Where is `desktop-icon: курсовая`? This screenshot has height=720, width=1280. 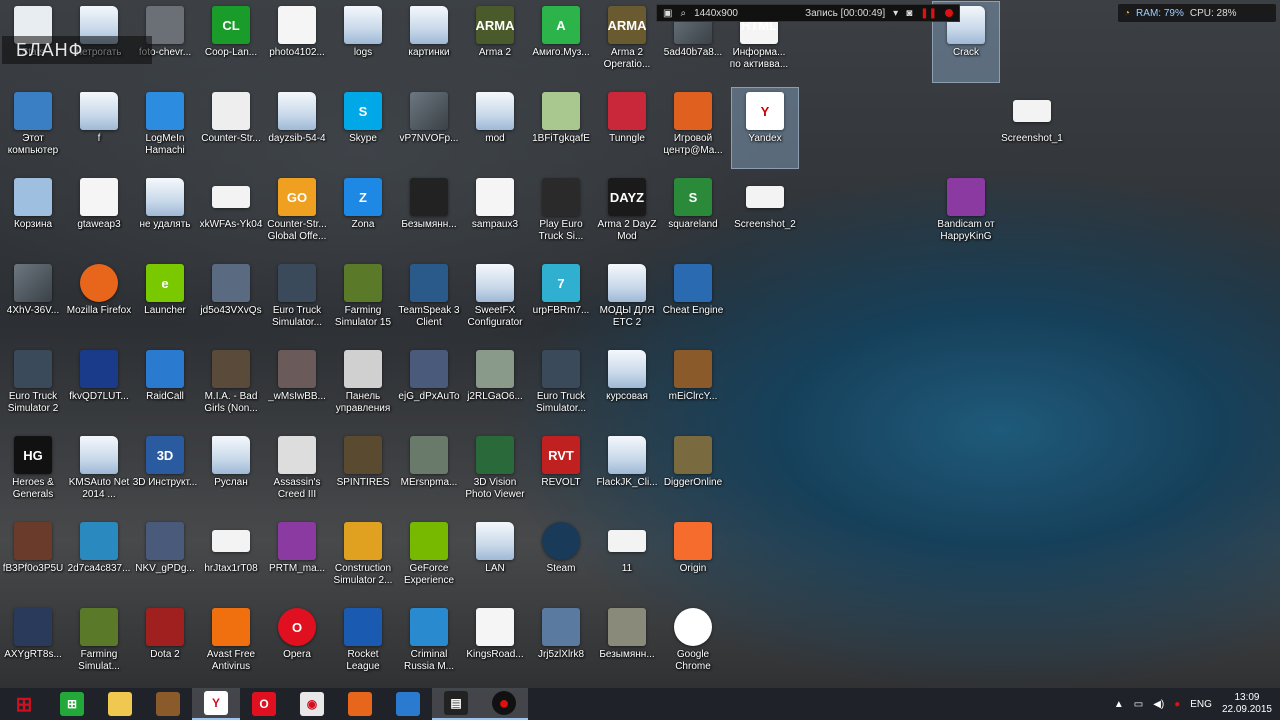
desktop-icon: курсовая is located at coordinates (627, 386).